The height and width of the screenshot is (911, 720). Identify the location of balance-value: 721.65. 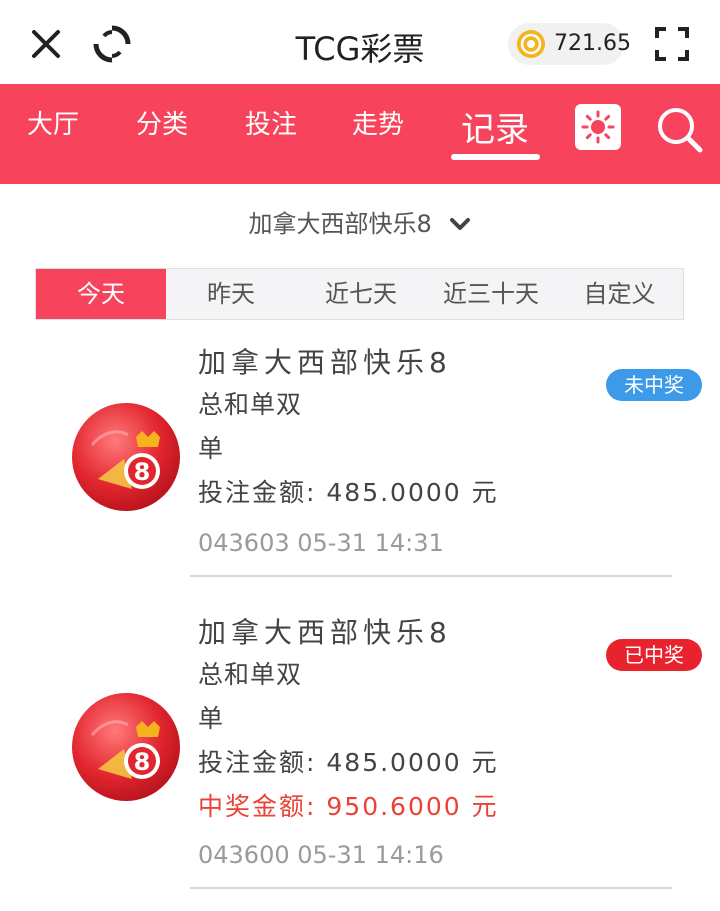
(592, 43).